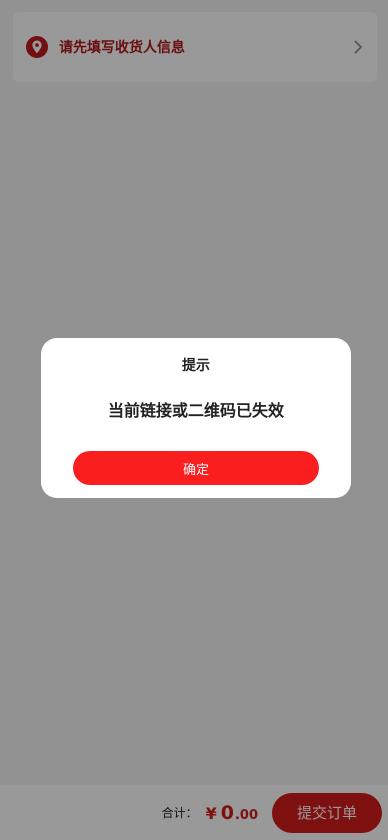  I want to click on confirm-button: 确定, so click(196, 468).